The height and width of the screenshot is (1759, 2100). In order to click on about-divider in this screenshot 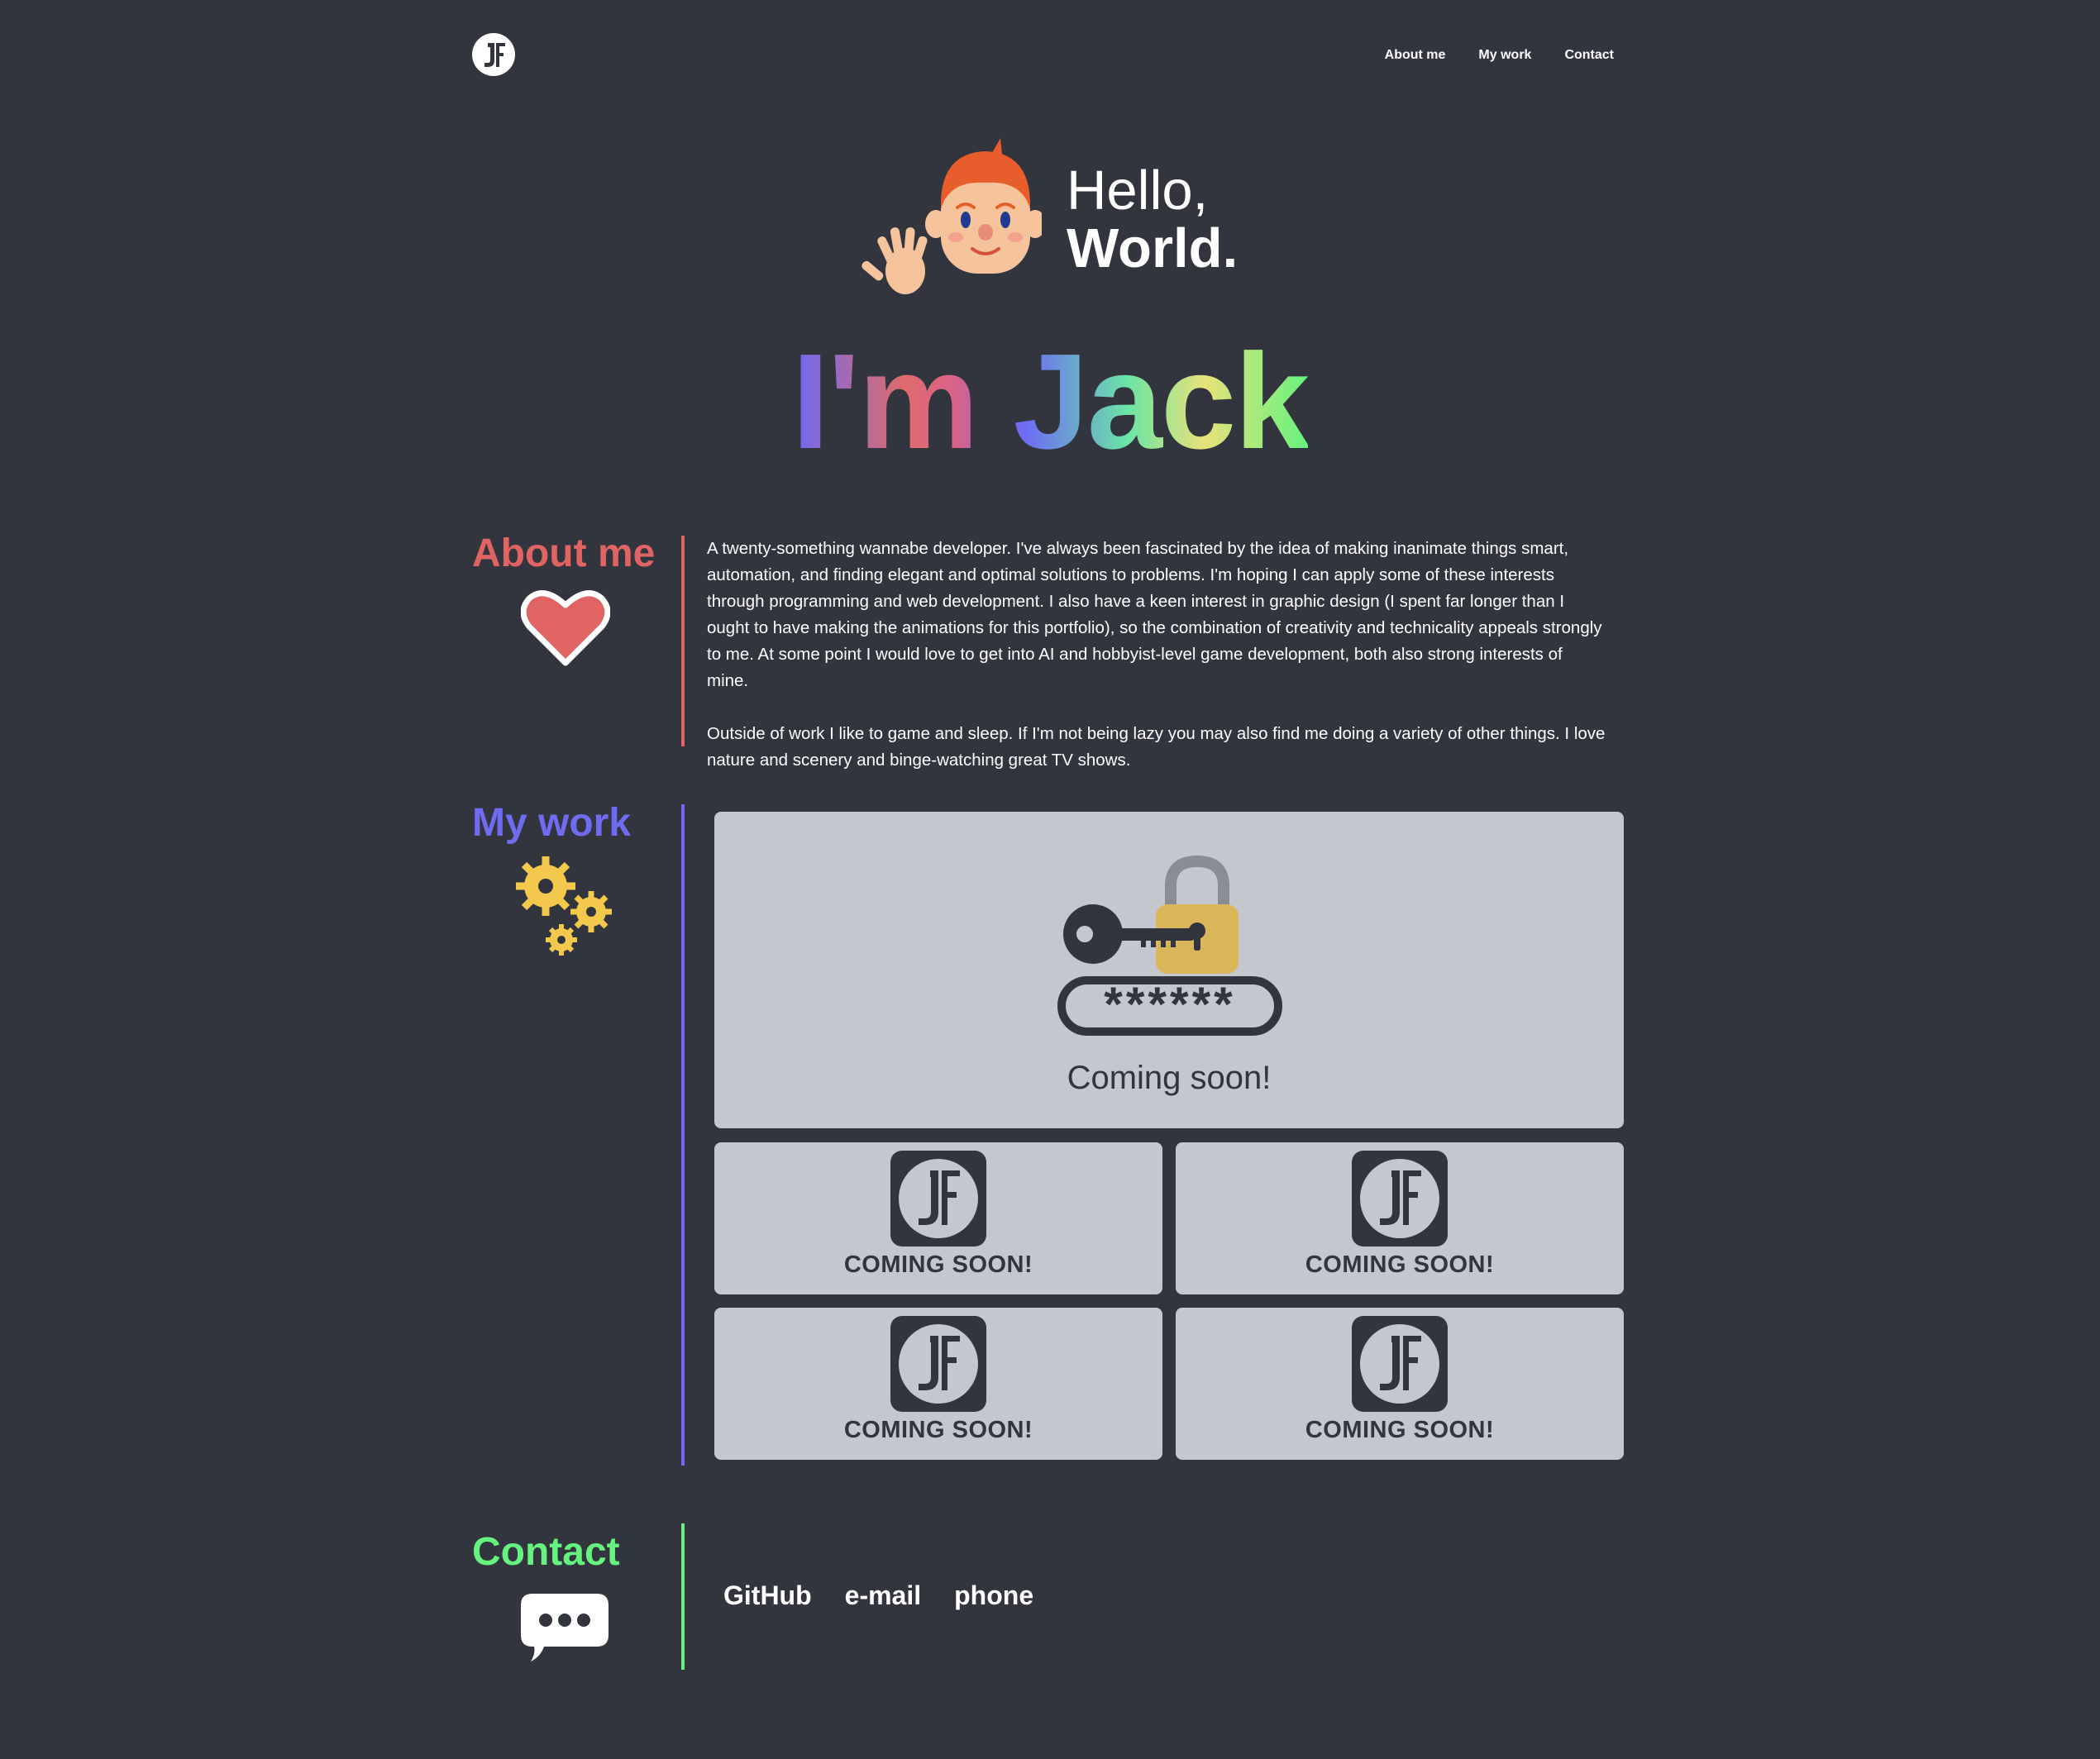, I will do `click(683, 641)`.